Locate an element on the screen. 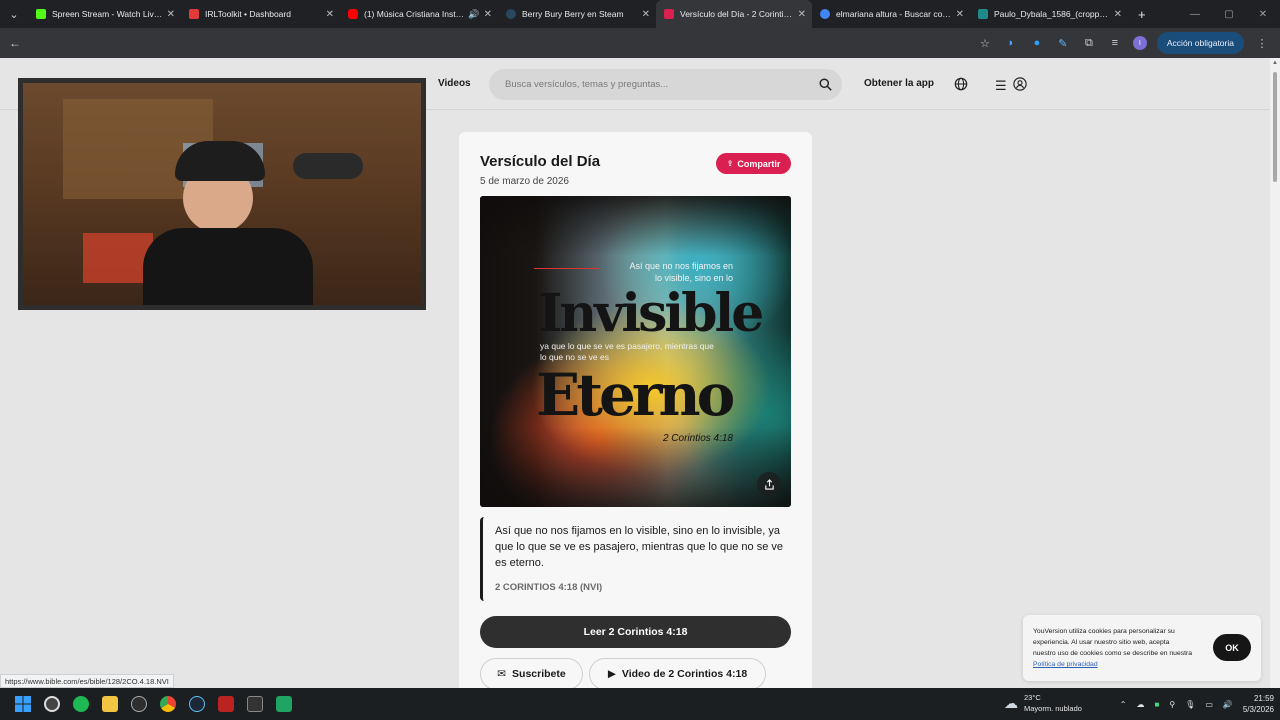  subscribe-button: ✉ Suscribete is located at coordinates (531, 673).